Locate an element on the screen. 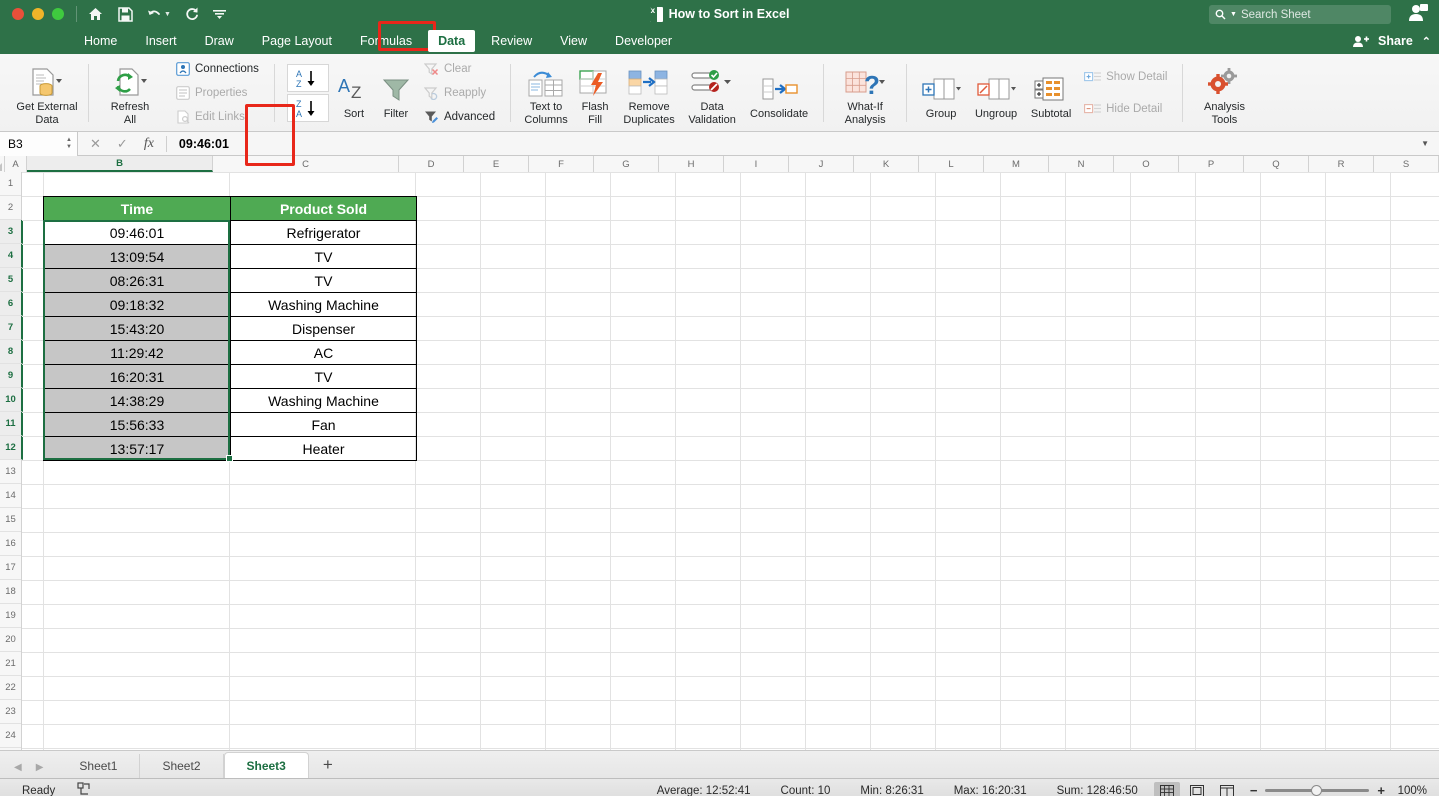 The height and width of the screenshot is (796, 1439). subtotal-button: Subtotal is located at coordinates (1051, 93).